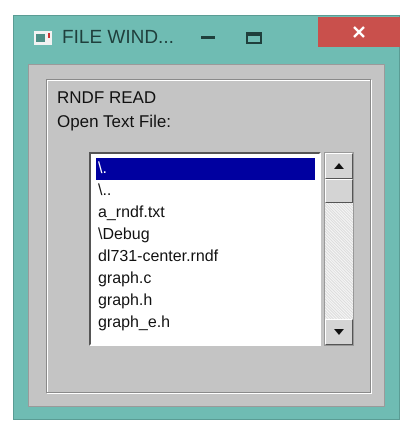  I want to click on file-list-item: \., so click(205, 169).